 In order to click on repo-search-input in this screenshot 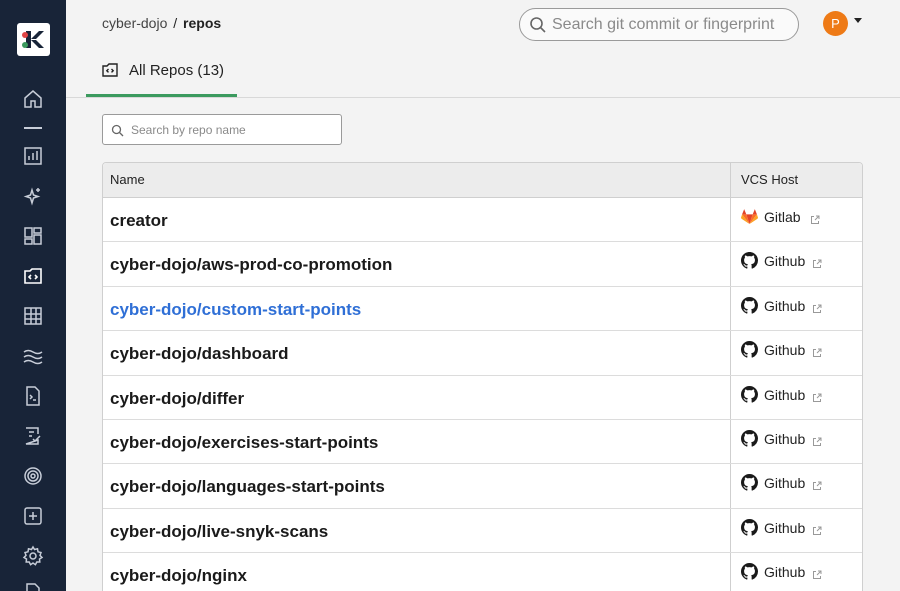, I will do `click(231, 130)`.